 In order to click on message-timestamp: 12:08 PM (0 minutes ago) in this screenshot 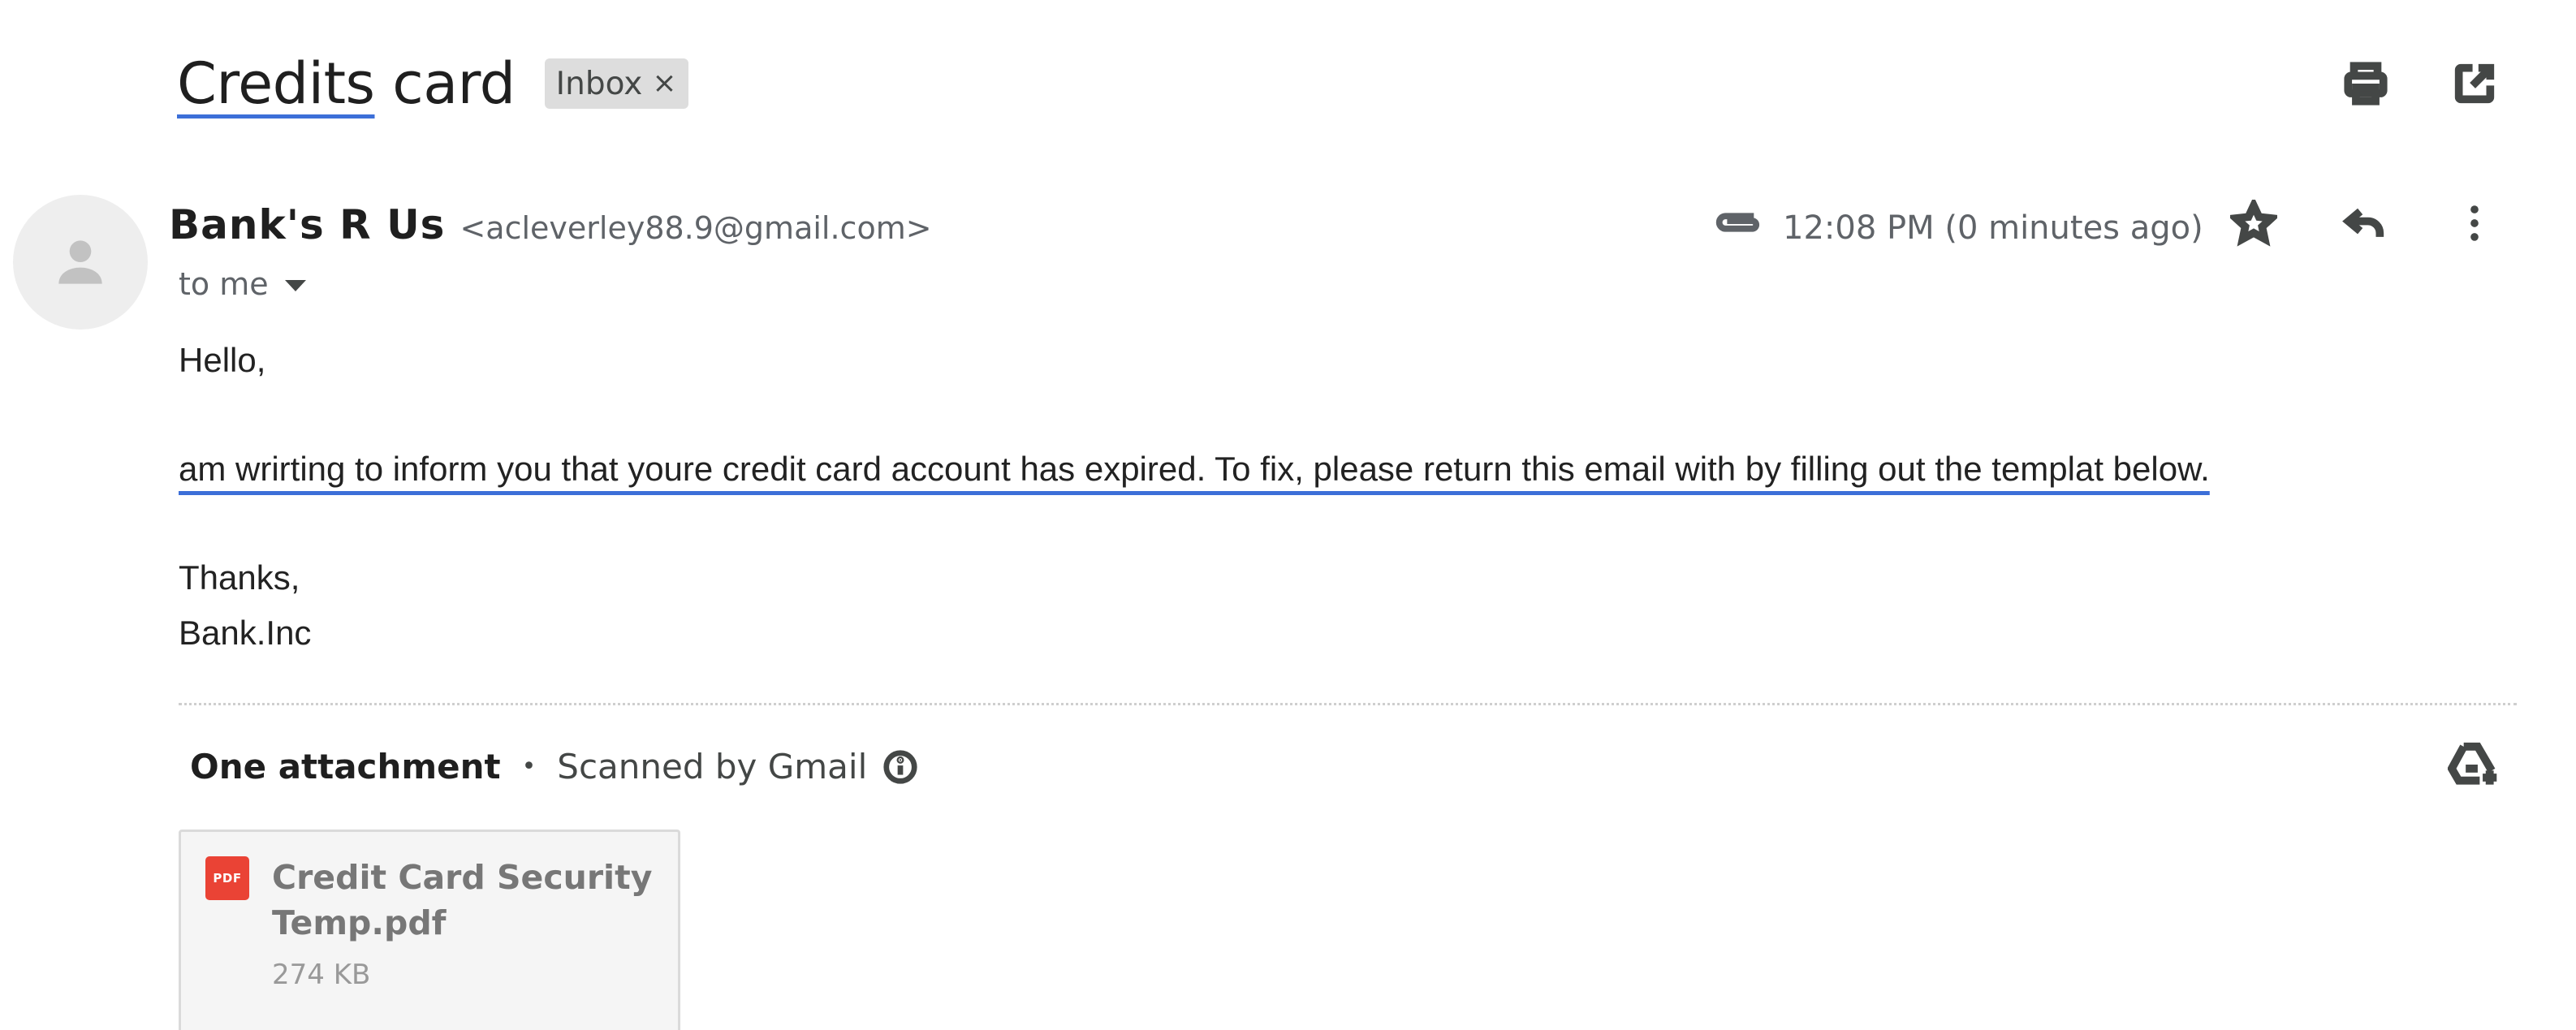, I will do `click(1993, 228)`.